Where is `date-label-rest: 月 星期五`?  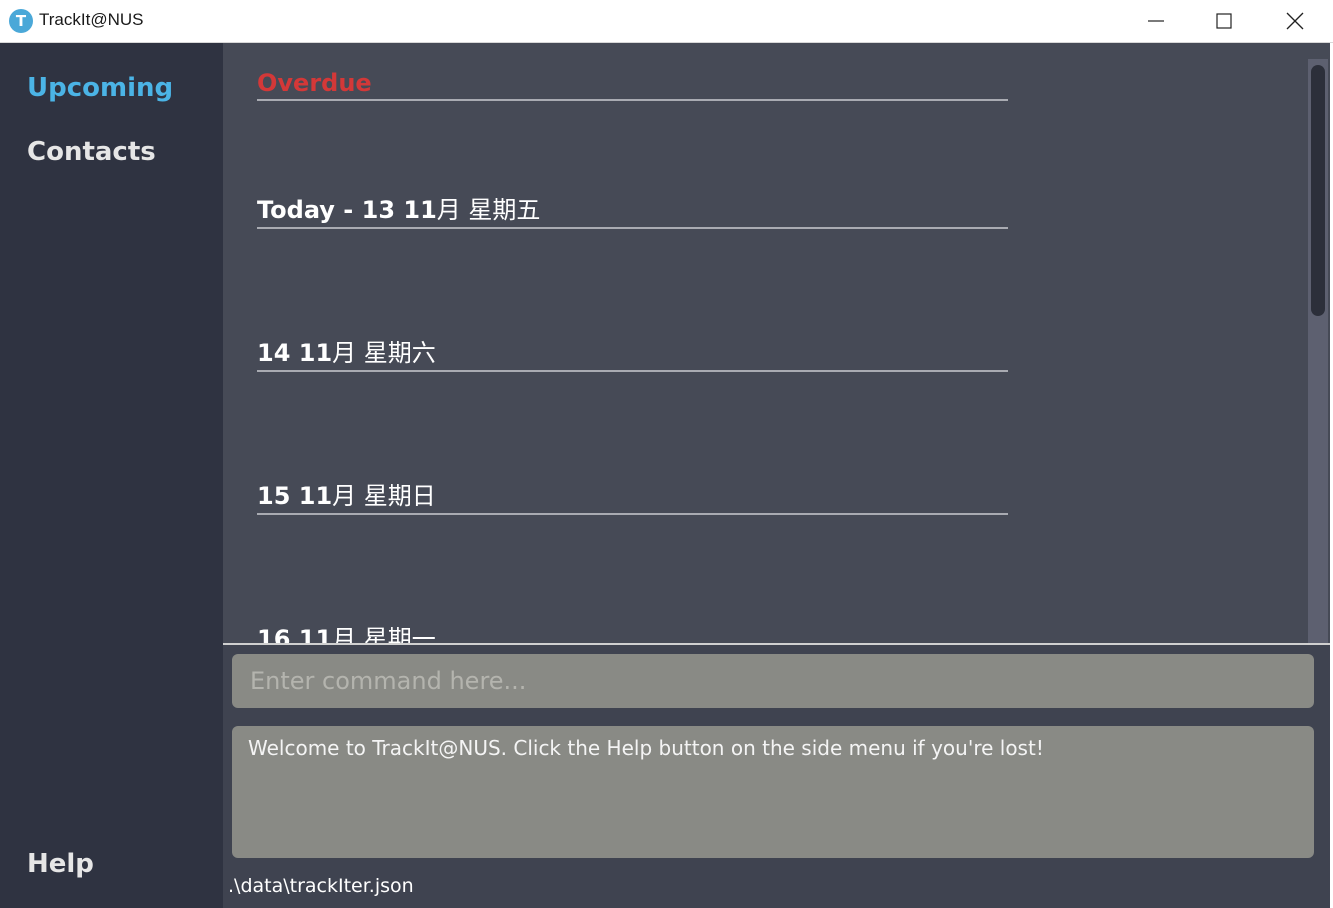 date-label-rest: 月 星期五 is located at coordinates (488, 210).